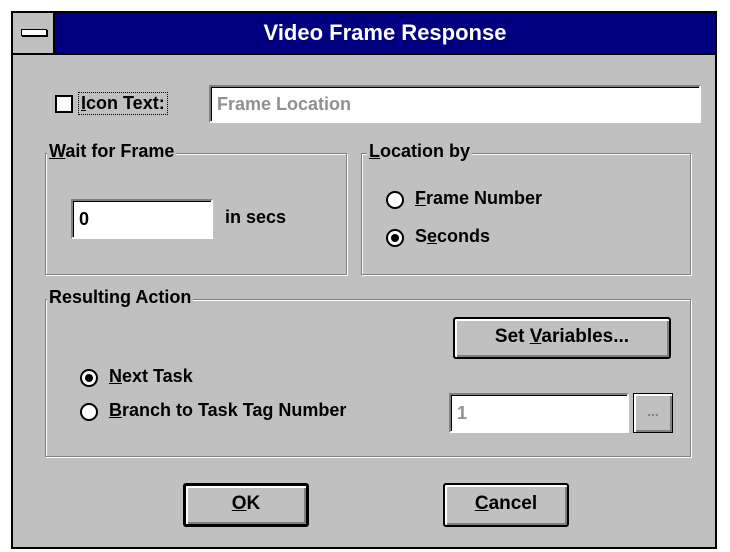  Describe the element at coordinates (112, 151) in the screenshot. I see `wait-for-frame-label: Wait for Frame` at that location.